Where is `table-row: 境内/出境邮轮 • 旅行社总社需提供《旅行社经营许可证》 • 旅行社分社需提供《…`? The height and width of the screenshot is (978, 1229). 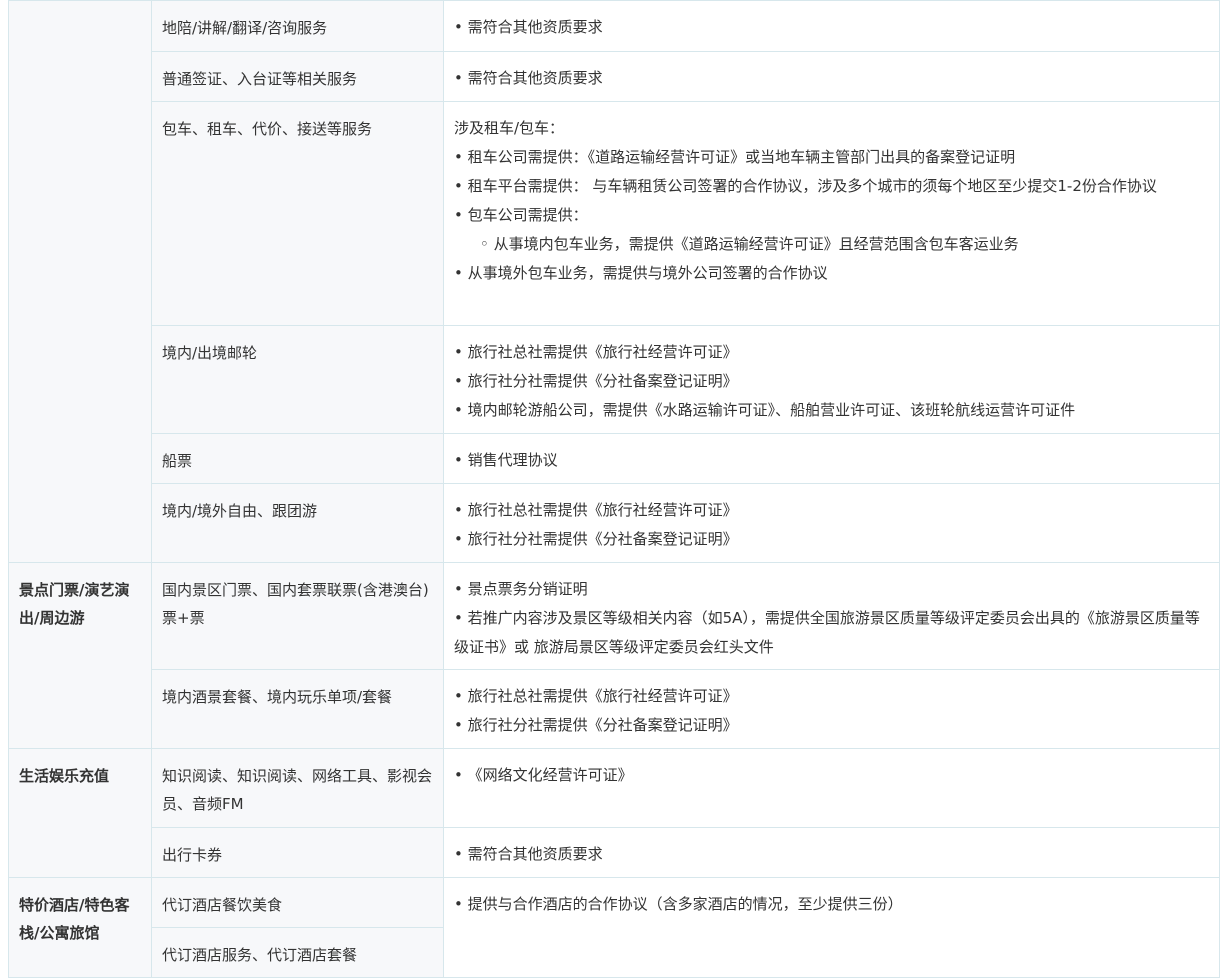 table-row: 境内/出境邮轮 • 旅行社总社需提供《旅行社经营许可证》 • 旅行社分社需提供《… is located at coordinates (614, 379).